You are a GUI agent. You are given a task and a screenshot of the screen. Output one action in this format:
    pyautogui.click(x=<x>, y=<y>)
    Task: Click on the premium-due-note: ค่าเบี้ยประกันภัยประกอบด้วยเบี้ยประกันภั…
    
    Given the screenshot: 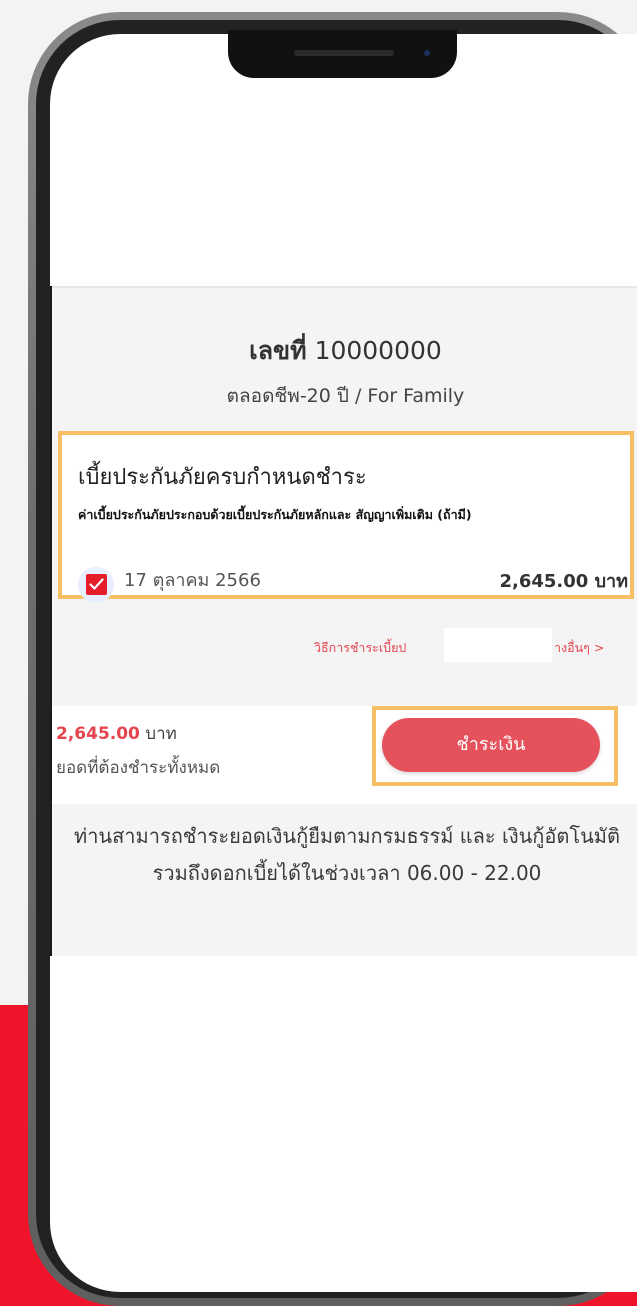 What is the action you would take?
    pyautogui.click(x=275, y=514)
    